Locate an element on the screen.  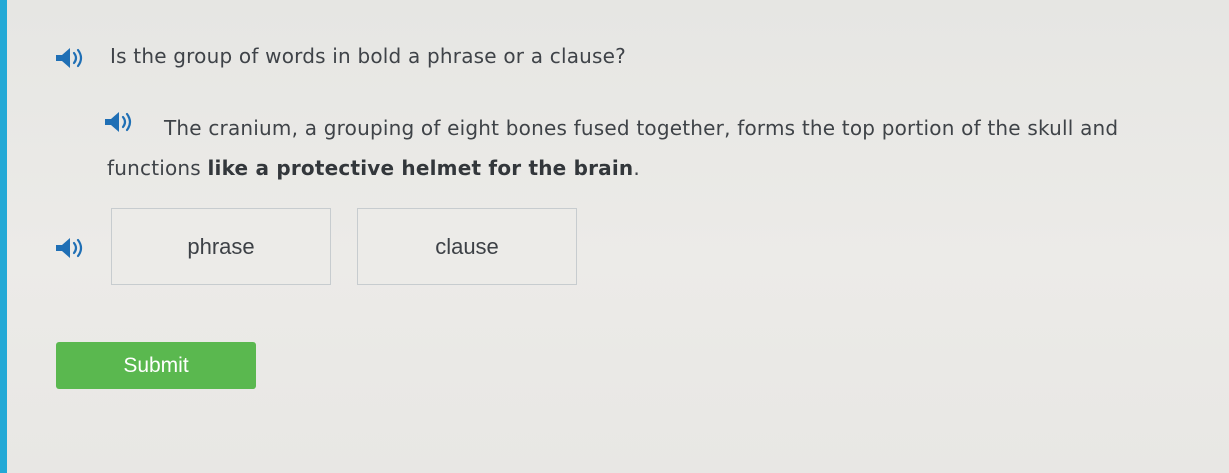
passage-end-punctuation: . is located at coordinates (636, 168).